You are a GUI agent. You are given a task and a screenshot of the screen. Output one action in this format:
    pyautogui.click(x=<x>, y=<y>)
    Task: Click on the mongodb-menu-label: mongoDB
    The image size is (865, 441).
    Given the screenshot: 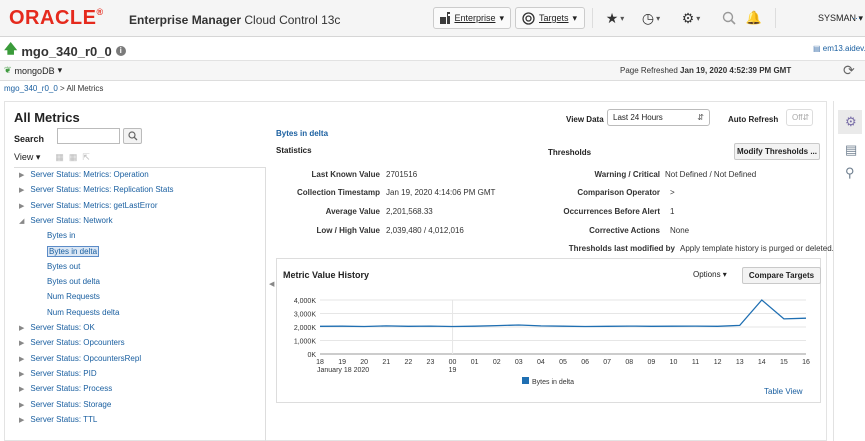 What is the action you would take?
    pyautogui.click(x=34, y=70)
    